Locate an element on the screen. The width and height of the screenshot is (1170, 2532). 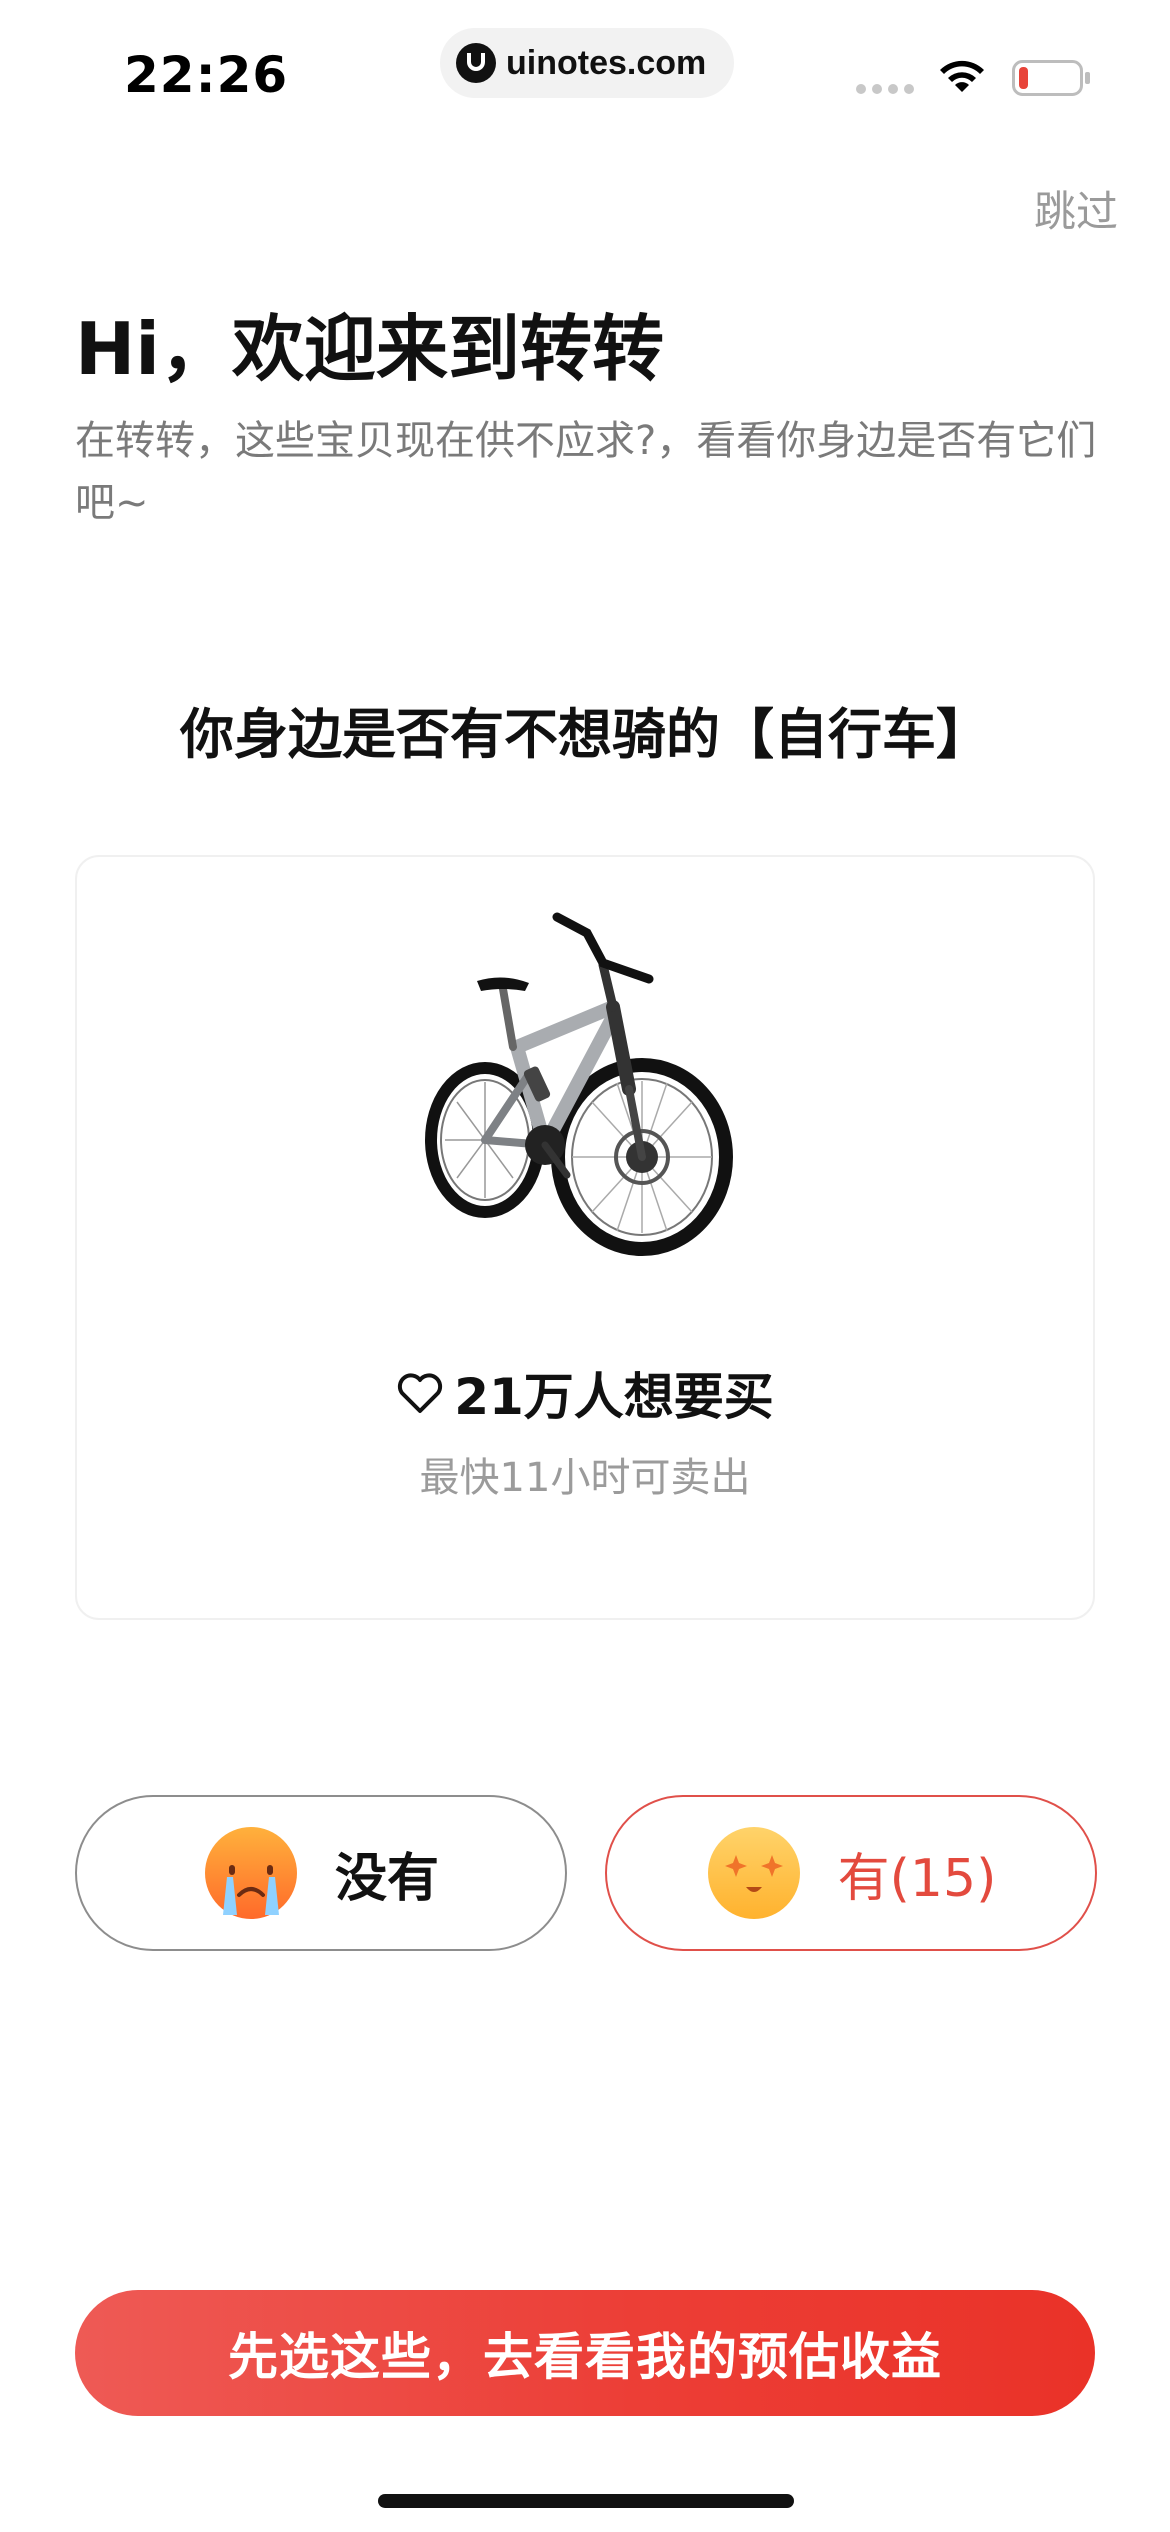
wifi-icon is located at coordinates (962, 76).